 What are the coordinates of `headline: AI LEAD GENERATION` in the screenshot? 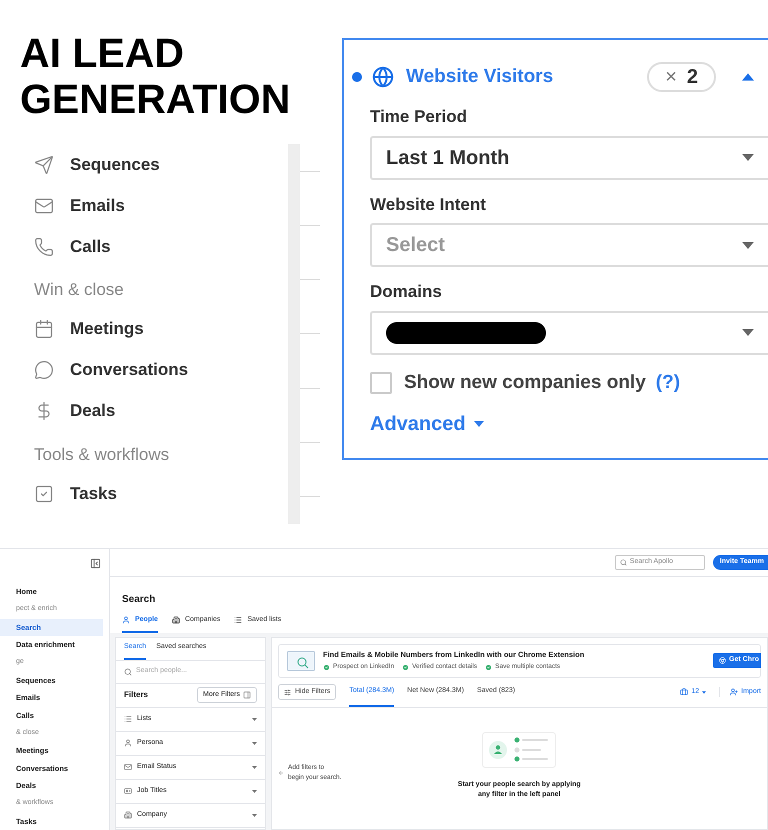 It's located at (154, 75).